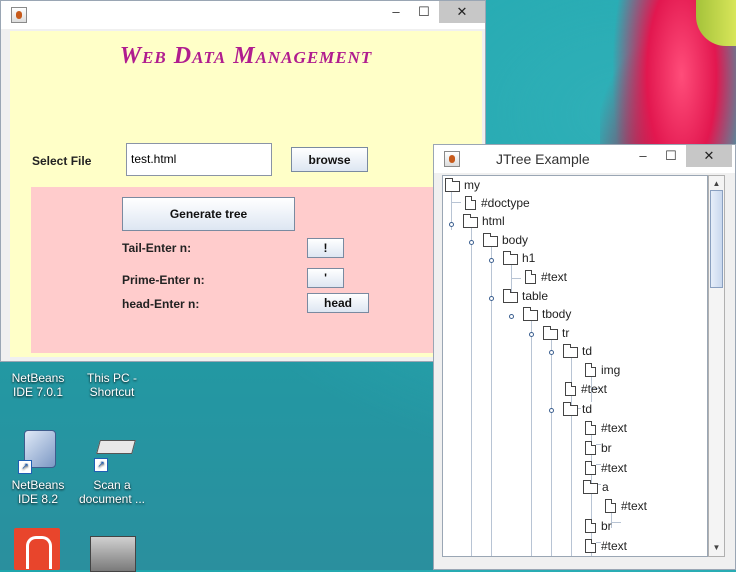  I want to click on desktop-icon-label: This PC - Shortcut, so click(111, 385).